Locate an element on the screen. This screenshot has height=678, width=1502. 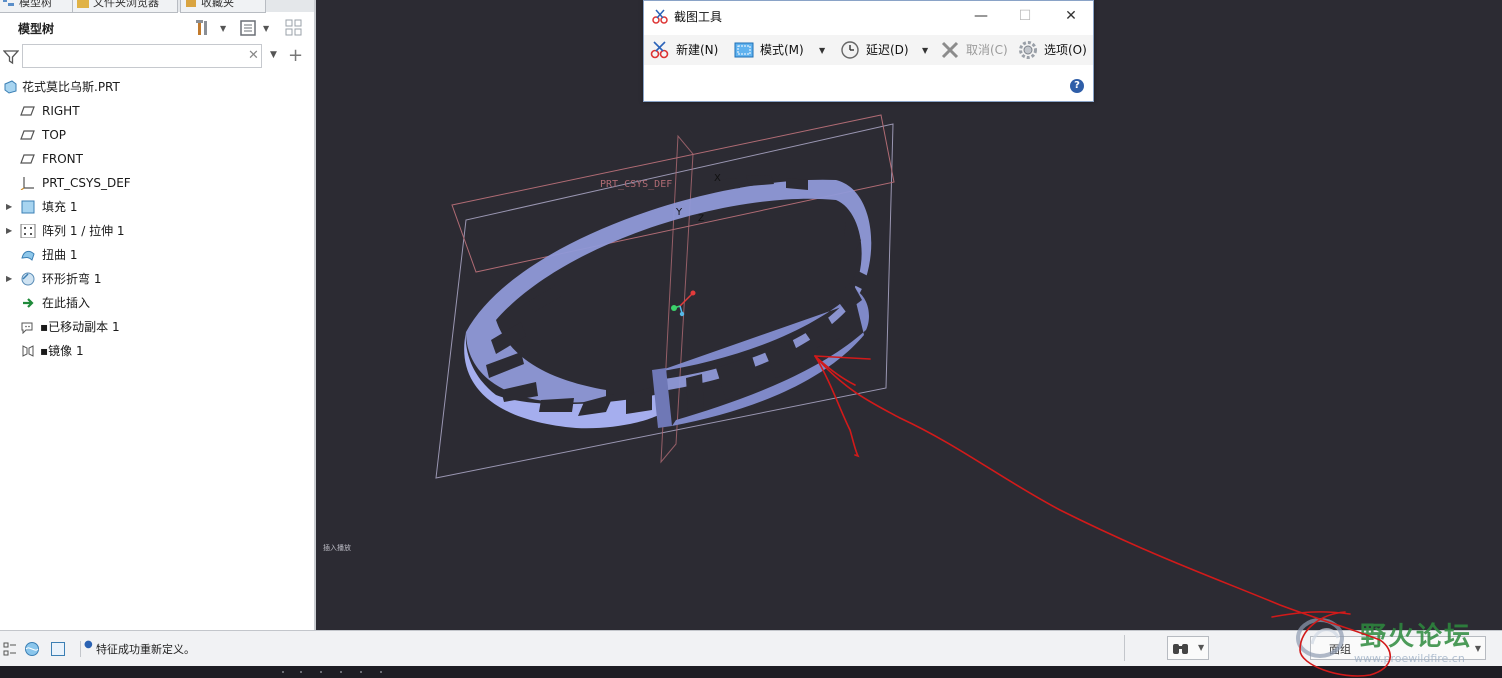
delay-dropdown-icon: ▼ is located at coordinates (925, 50).